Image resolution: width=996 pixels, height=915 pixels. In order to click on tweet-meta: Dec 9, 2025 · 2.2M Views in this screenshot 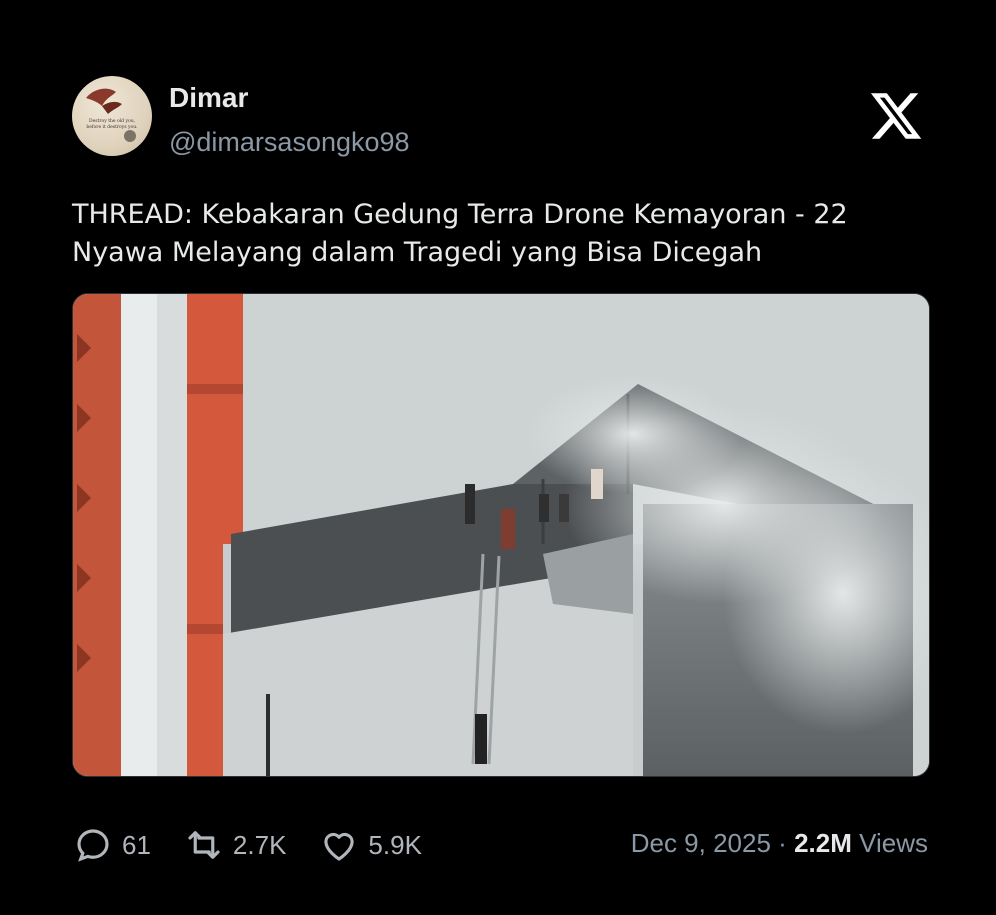, I will do `click(779, 843)`.